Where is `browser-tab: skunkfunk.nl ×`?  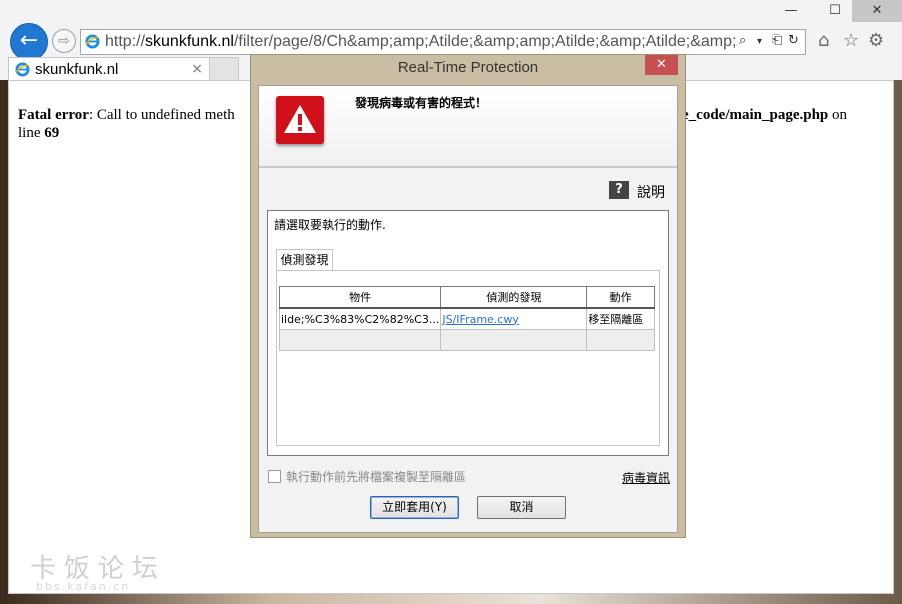
browser-tab: skunkfunk.nl × is located at coordinates (109, 69).